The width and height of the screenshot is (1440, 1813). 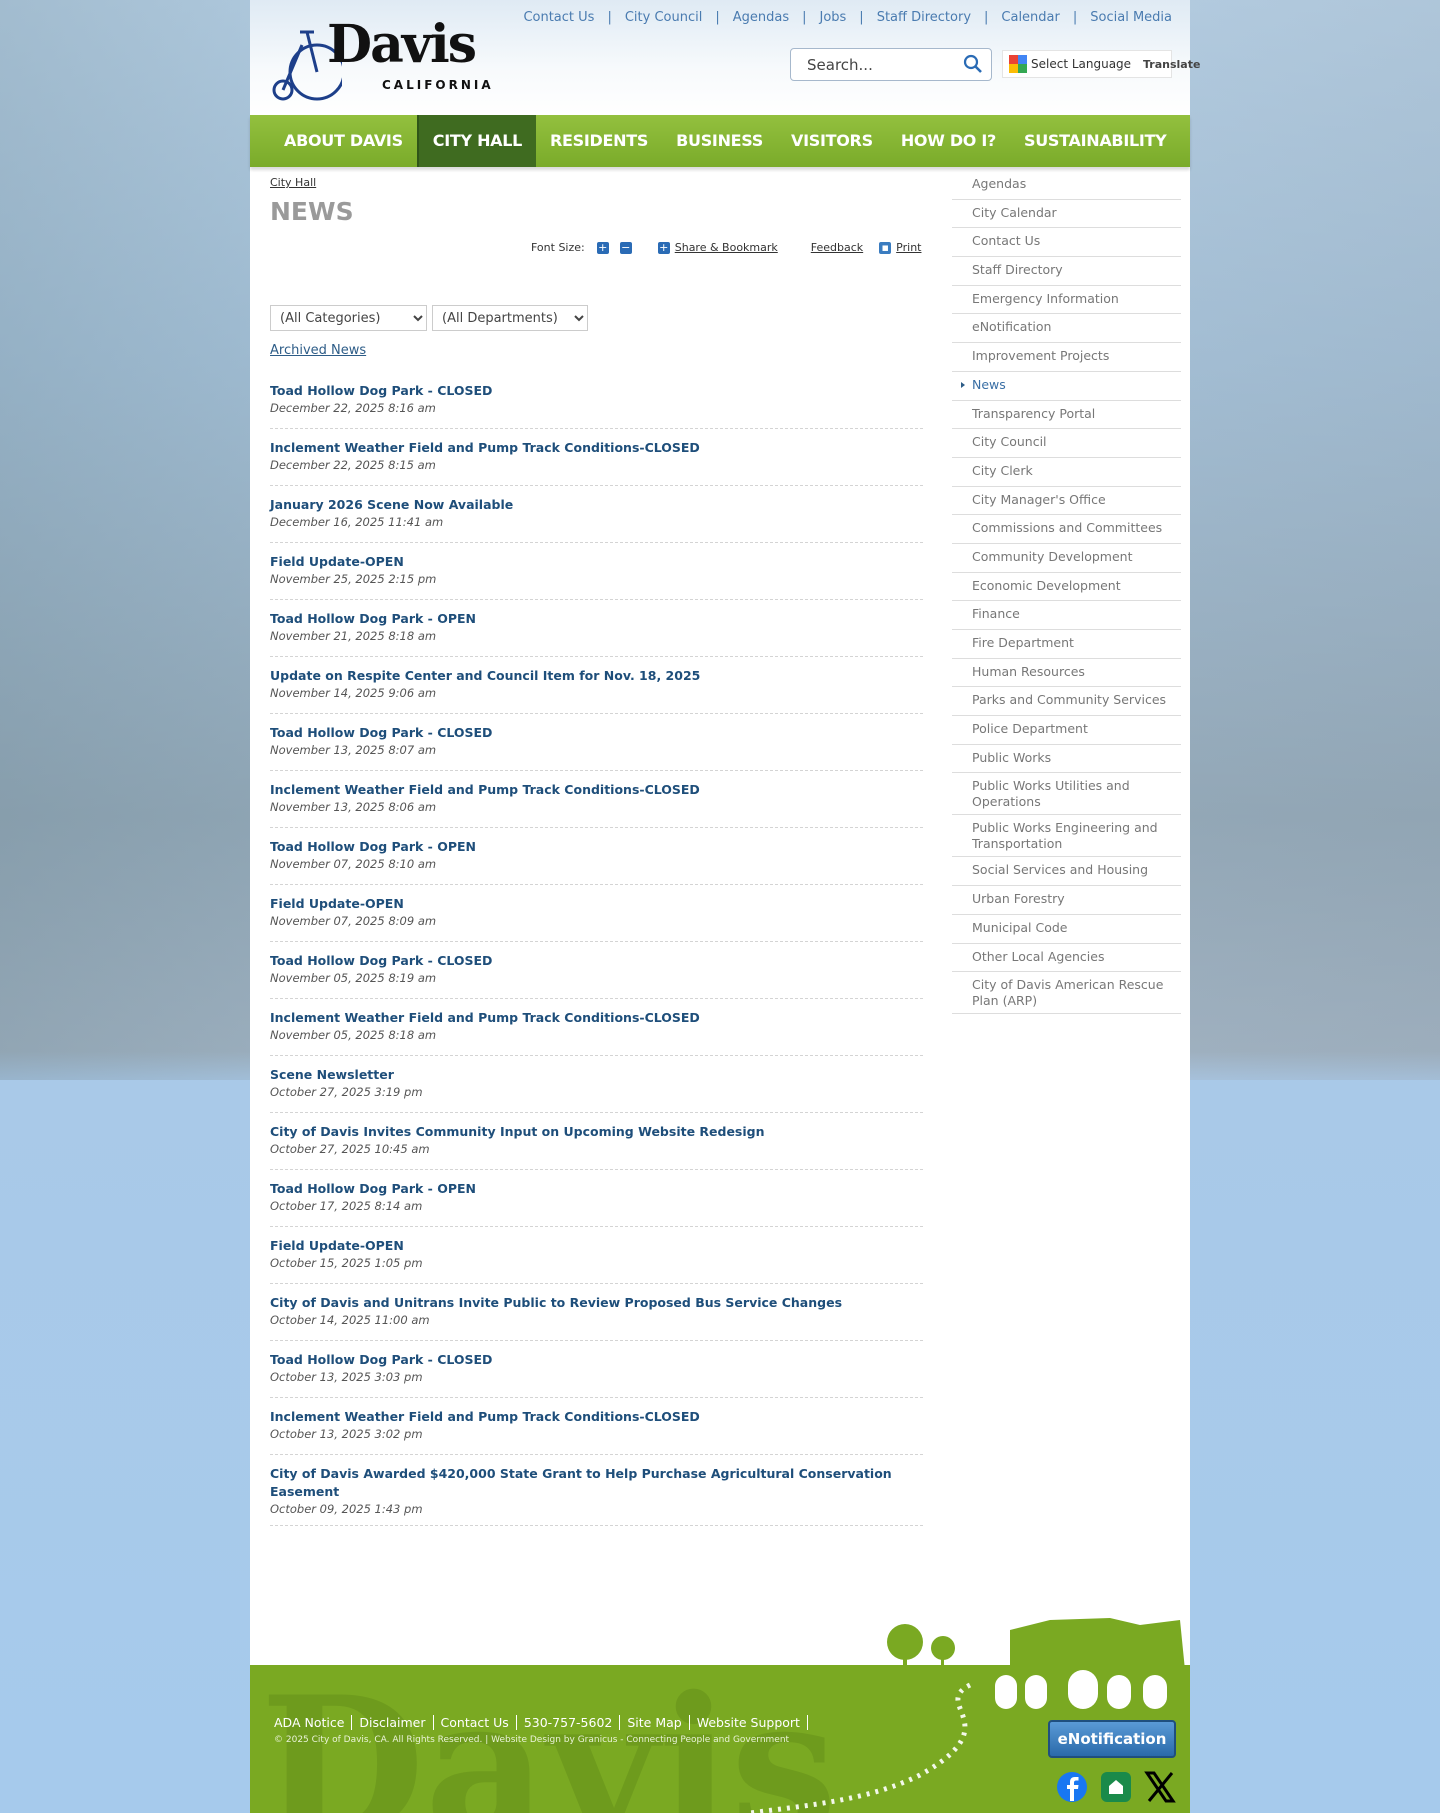 What do you see at coordinates (1066, 185) in the screenshot?
I see `sidebar-item: Agendas` at bounding box center [1066, 185].